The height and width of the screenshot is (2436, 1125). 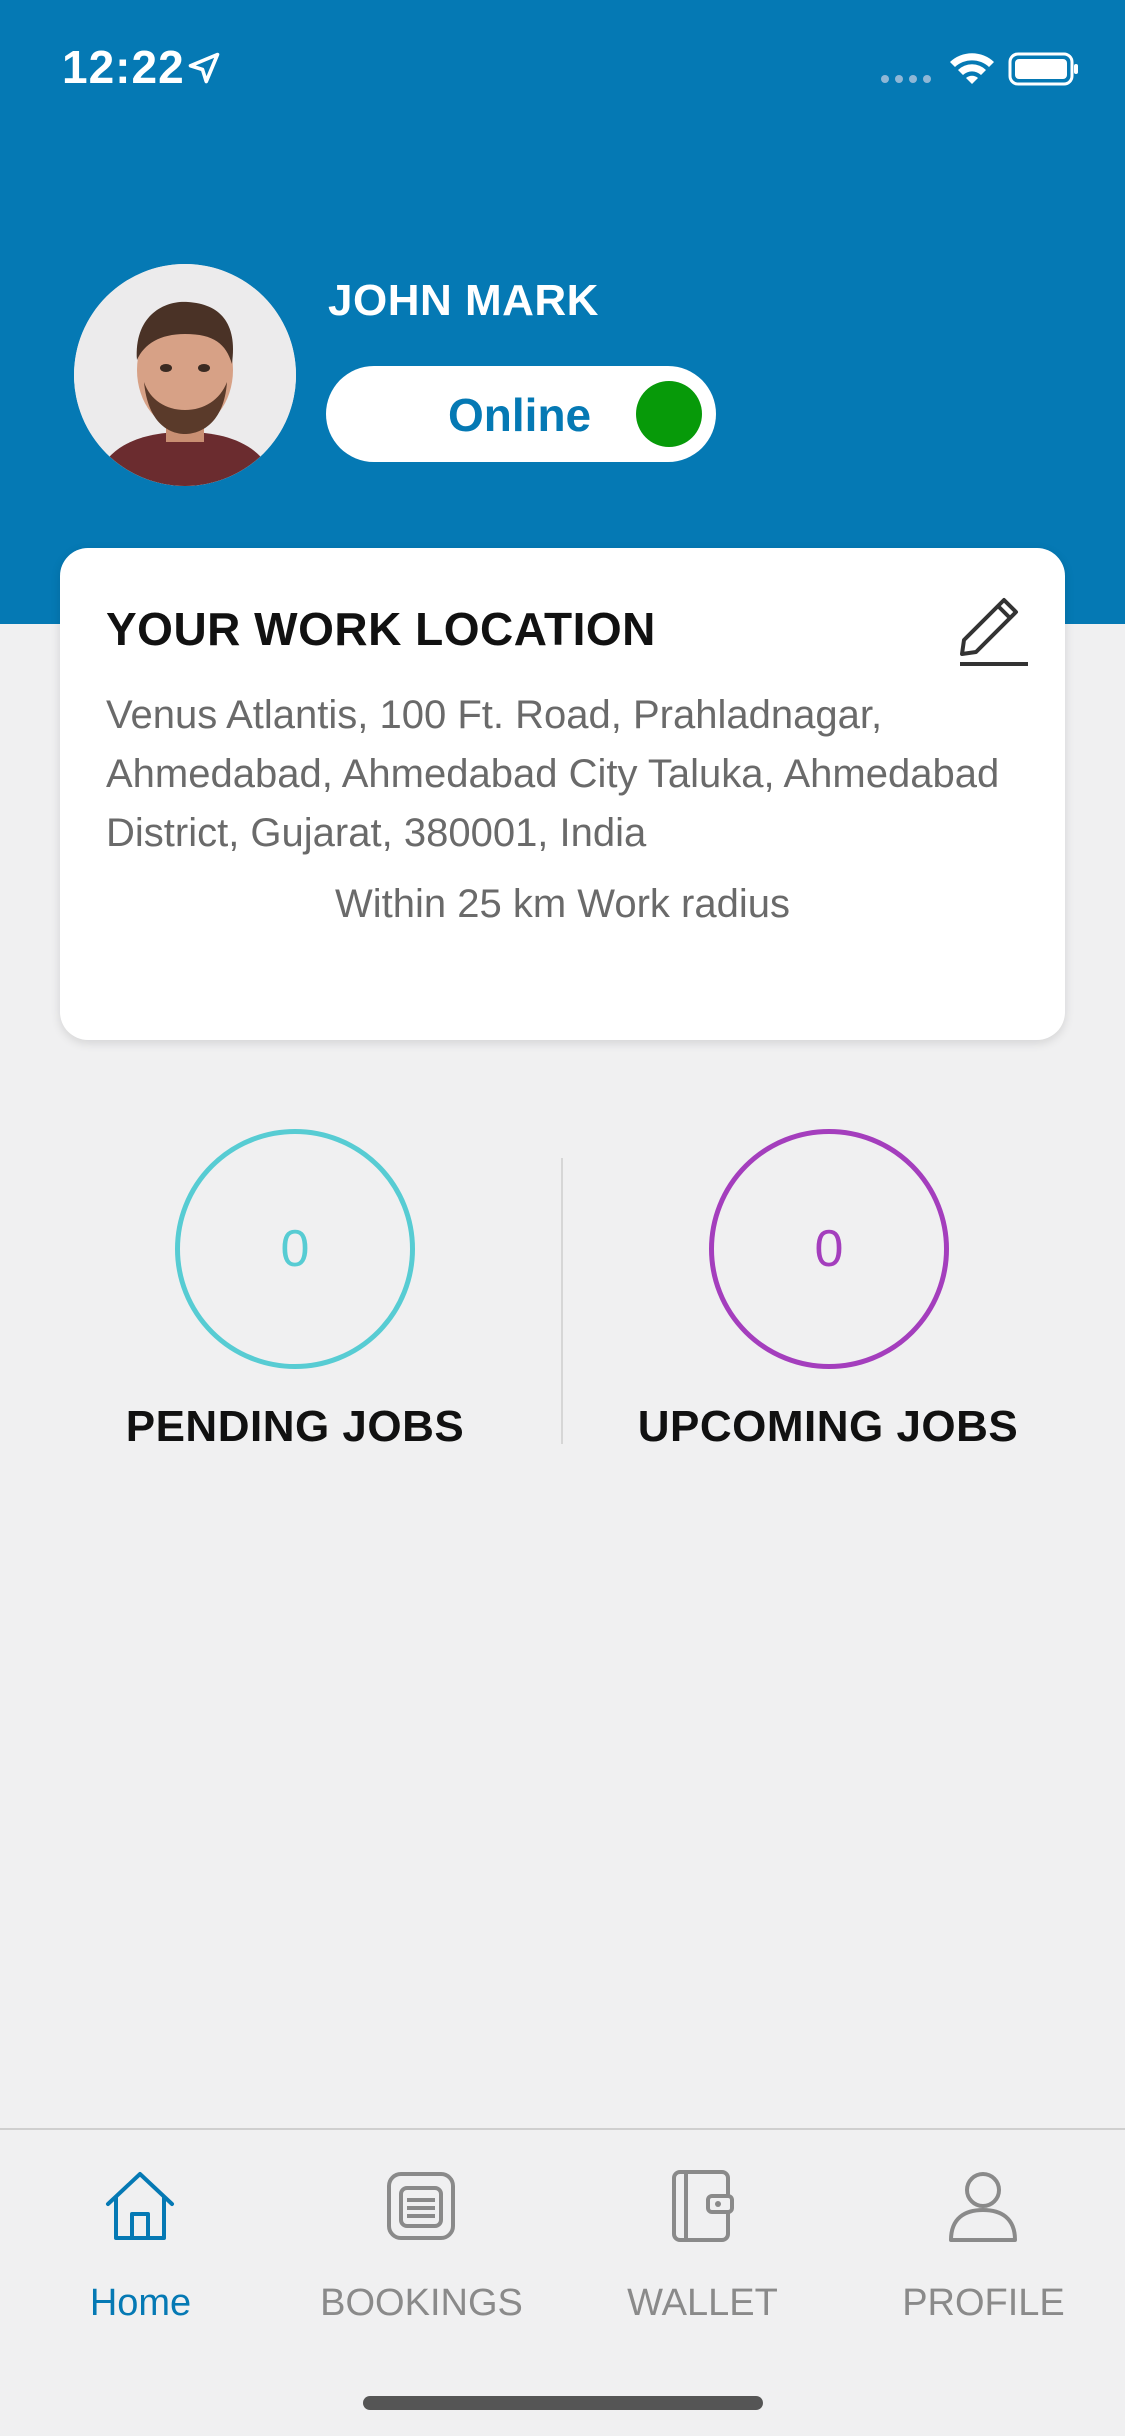 I want to click on home-indicator, so click(x=563, y=2403).